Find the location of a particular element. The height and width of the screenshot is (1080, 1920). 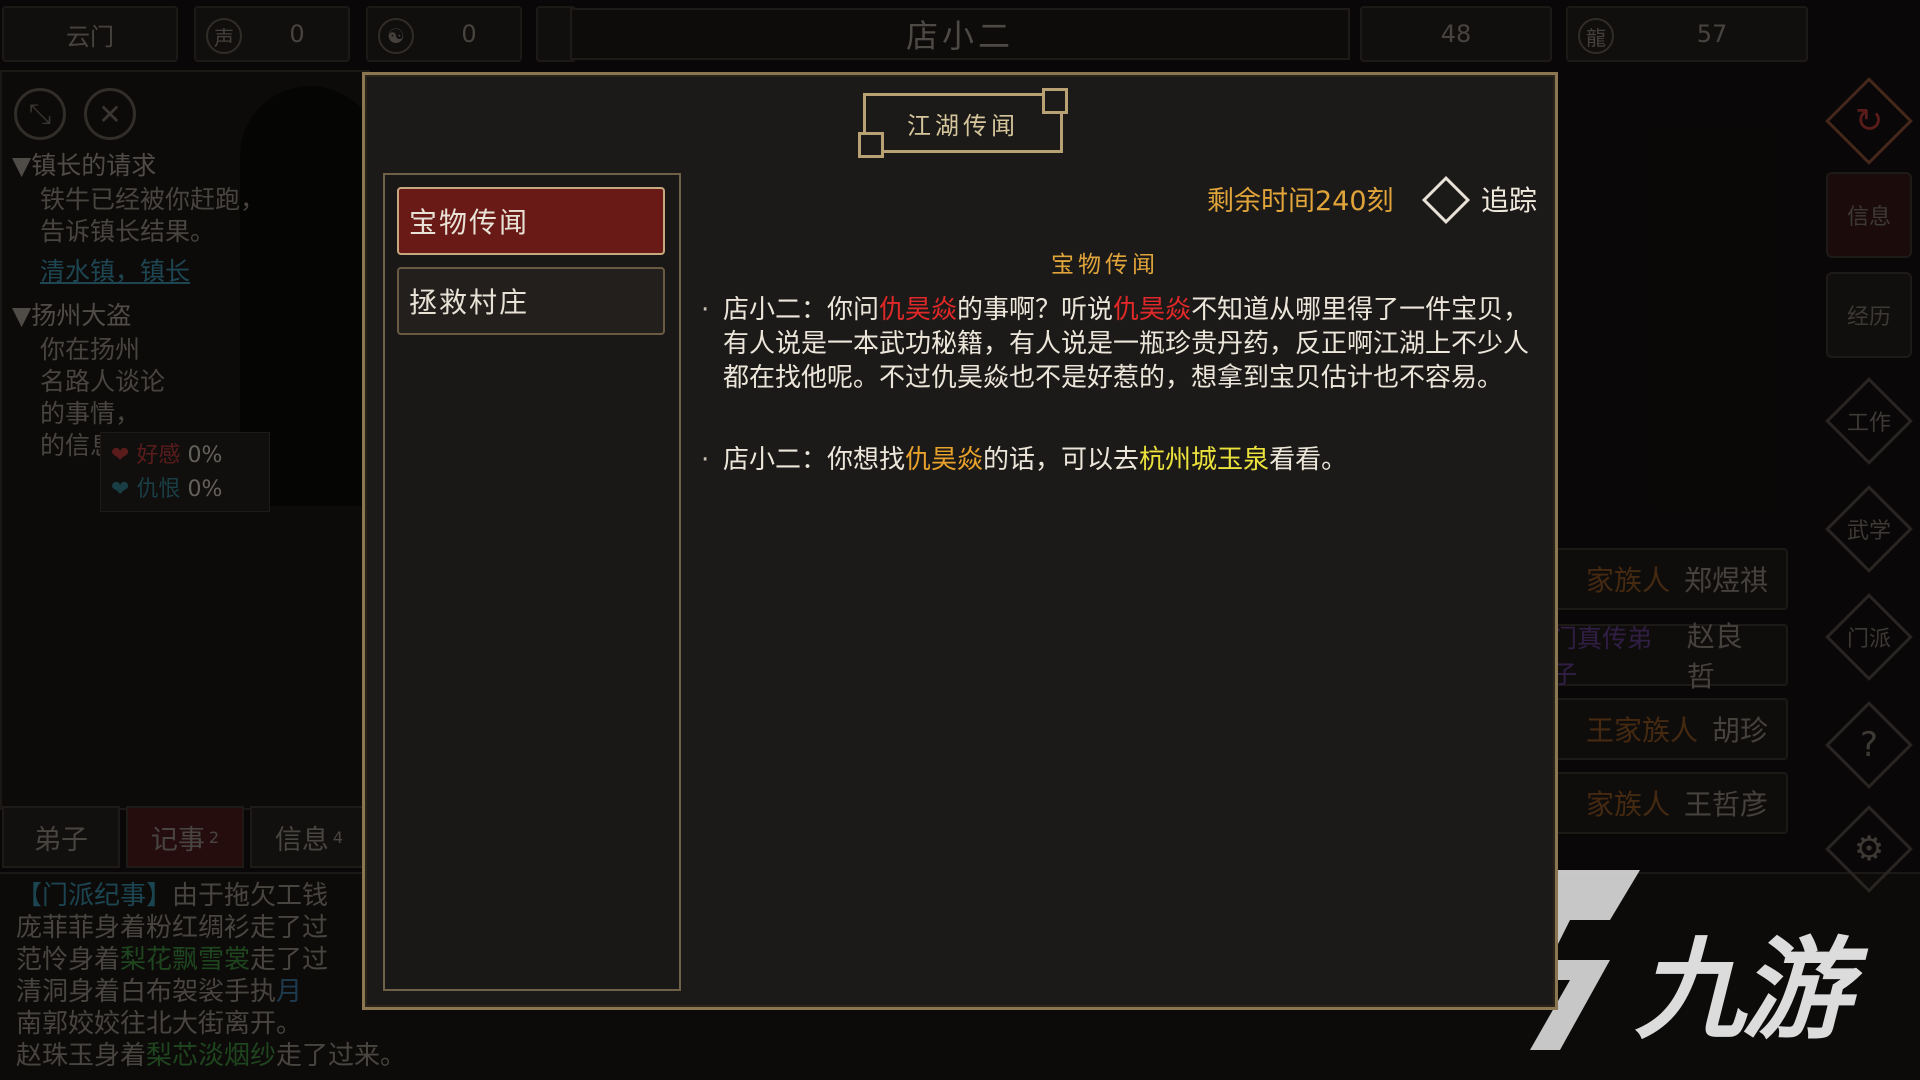

return-button: ↻ is located at coordinates (1869, 121).